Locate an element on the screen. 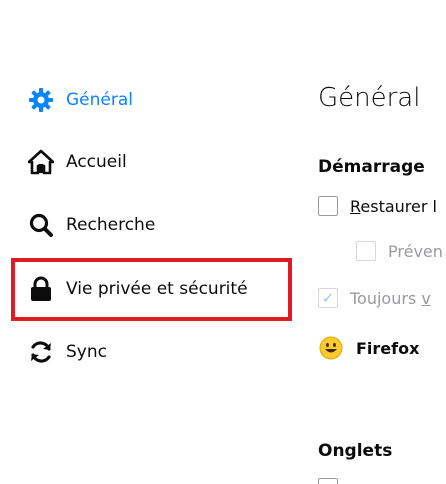  search-icon is located at coordinates (41, 225).